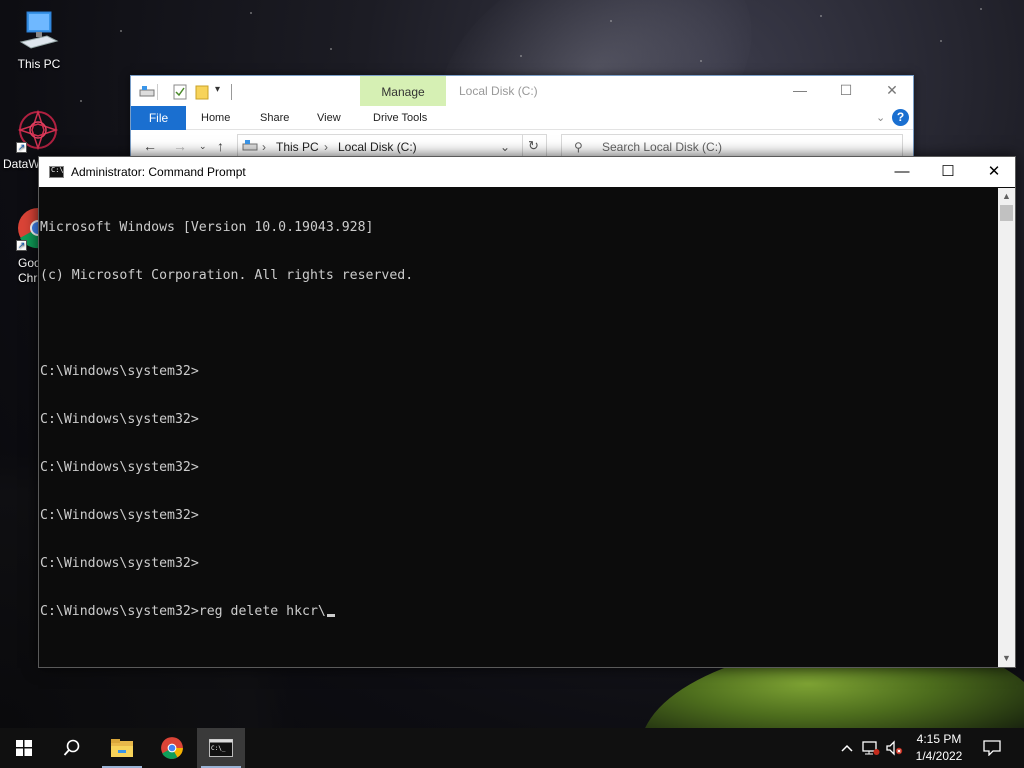 The height and width of the screenshot is (768, 1024). I want to click on command-prompt-icon: C:\_, so click(221, 748).